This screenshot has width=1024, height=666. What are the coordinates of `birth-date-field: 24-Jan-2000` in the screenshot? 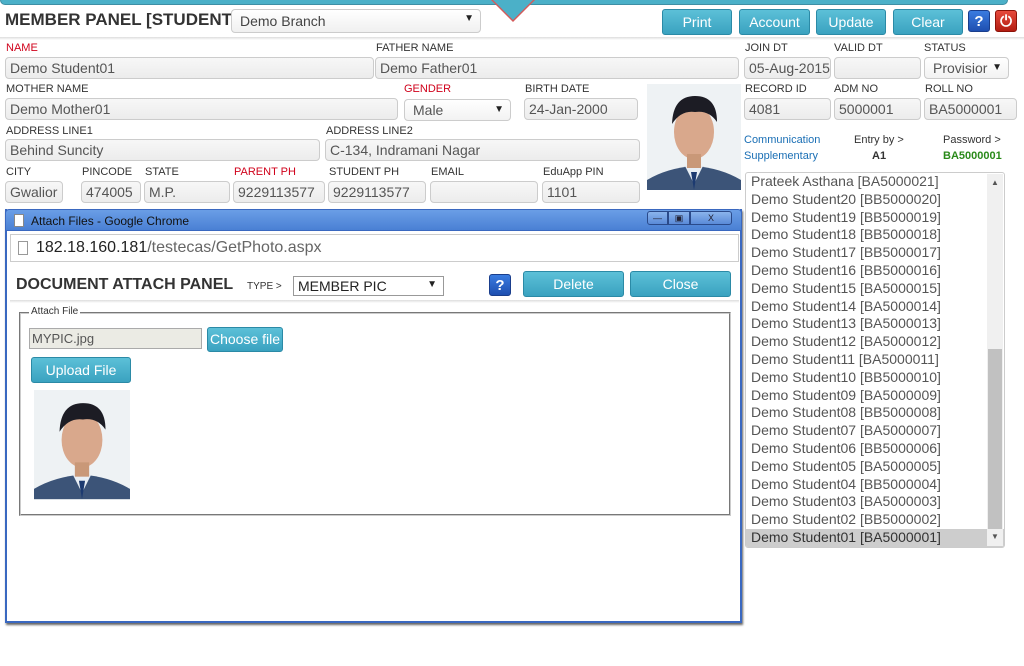 It's located at (581, 109).